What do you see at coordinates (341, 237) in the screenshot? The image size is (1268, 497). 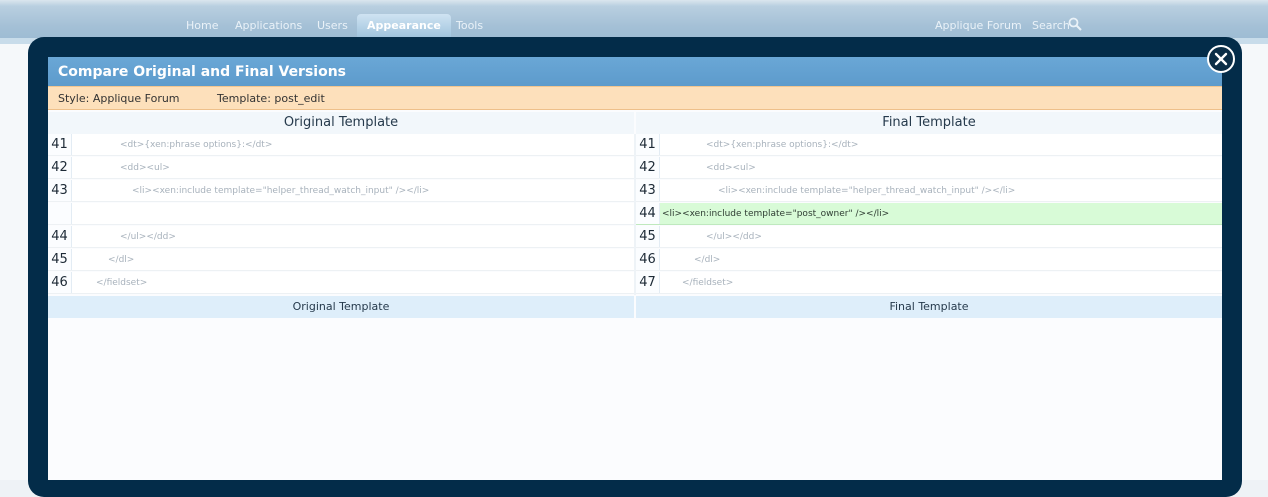 I see `original-row: 44 </ul></dd>` at bounding box center [341, 237].